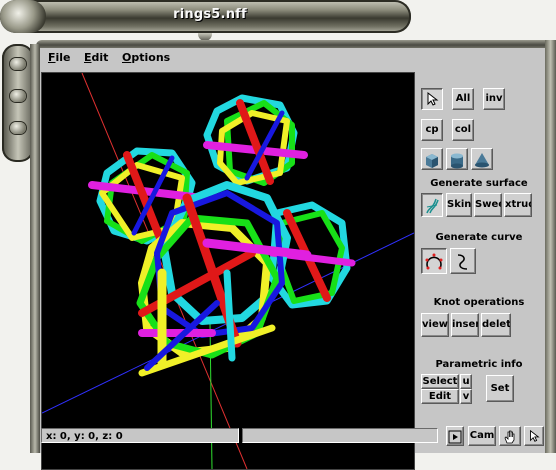  I want to click on camera-button: Cam, so click(482, 436).